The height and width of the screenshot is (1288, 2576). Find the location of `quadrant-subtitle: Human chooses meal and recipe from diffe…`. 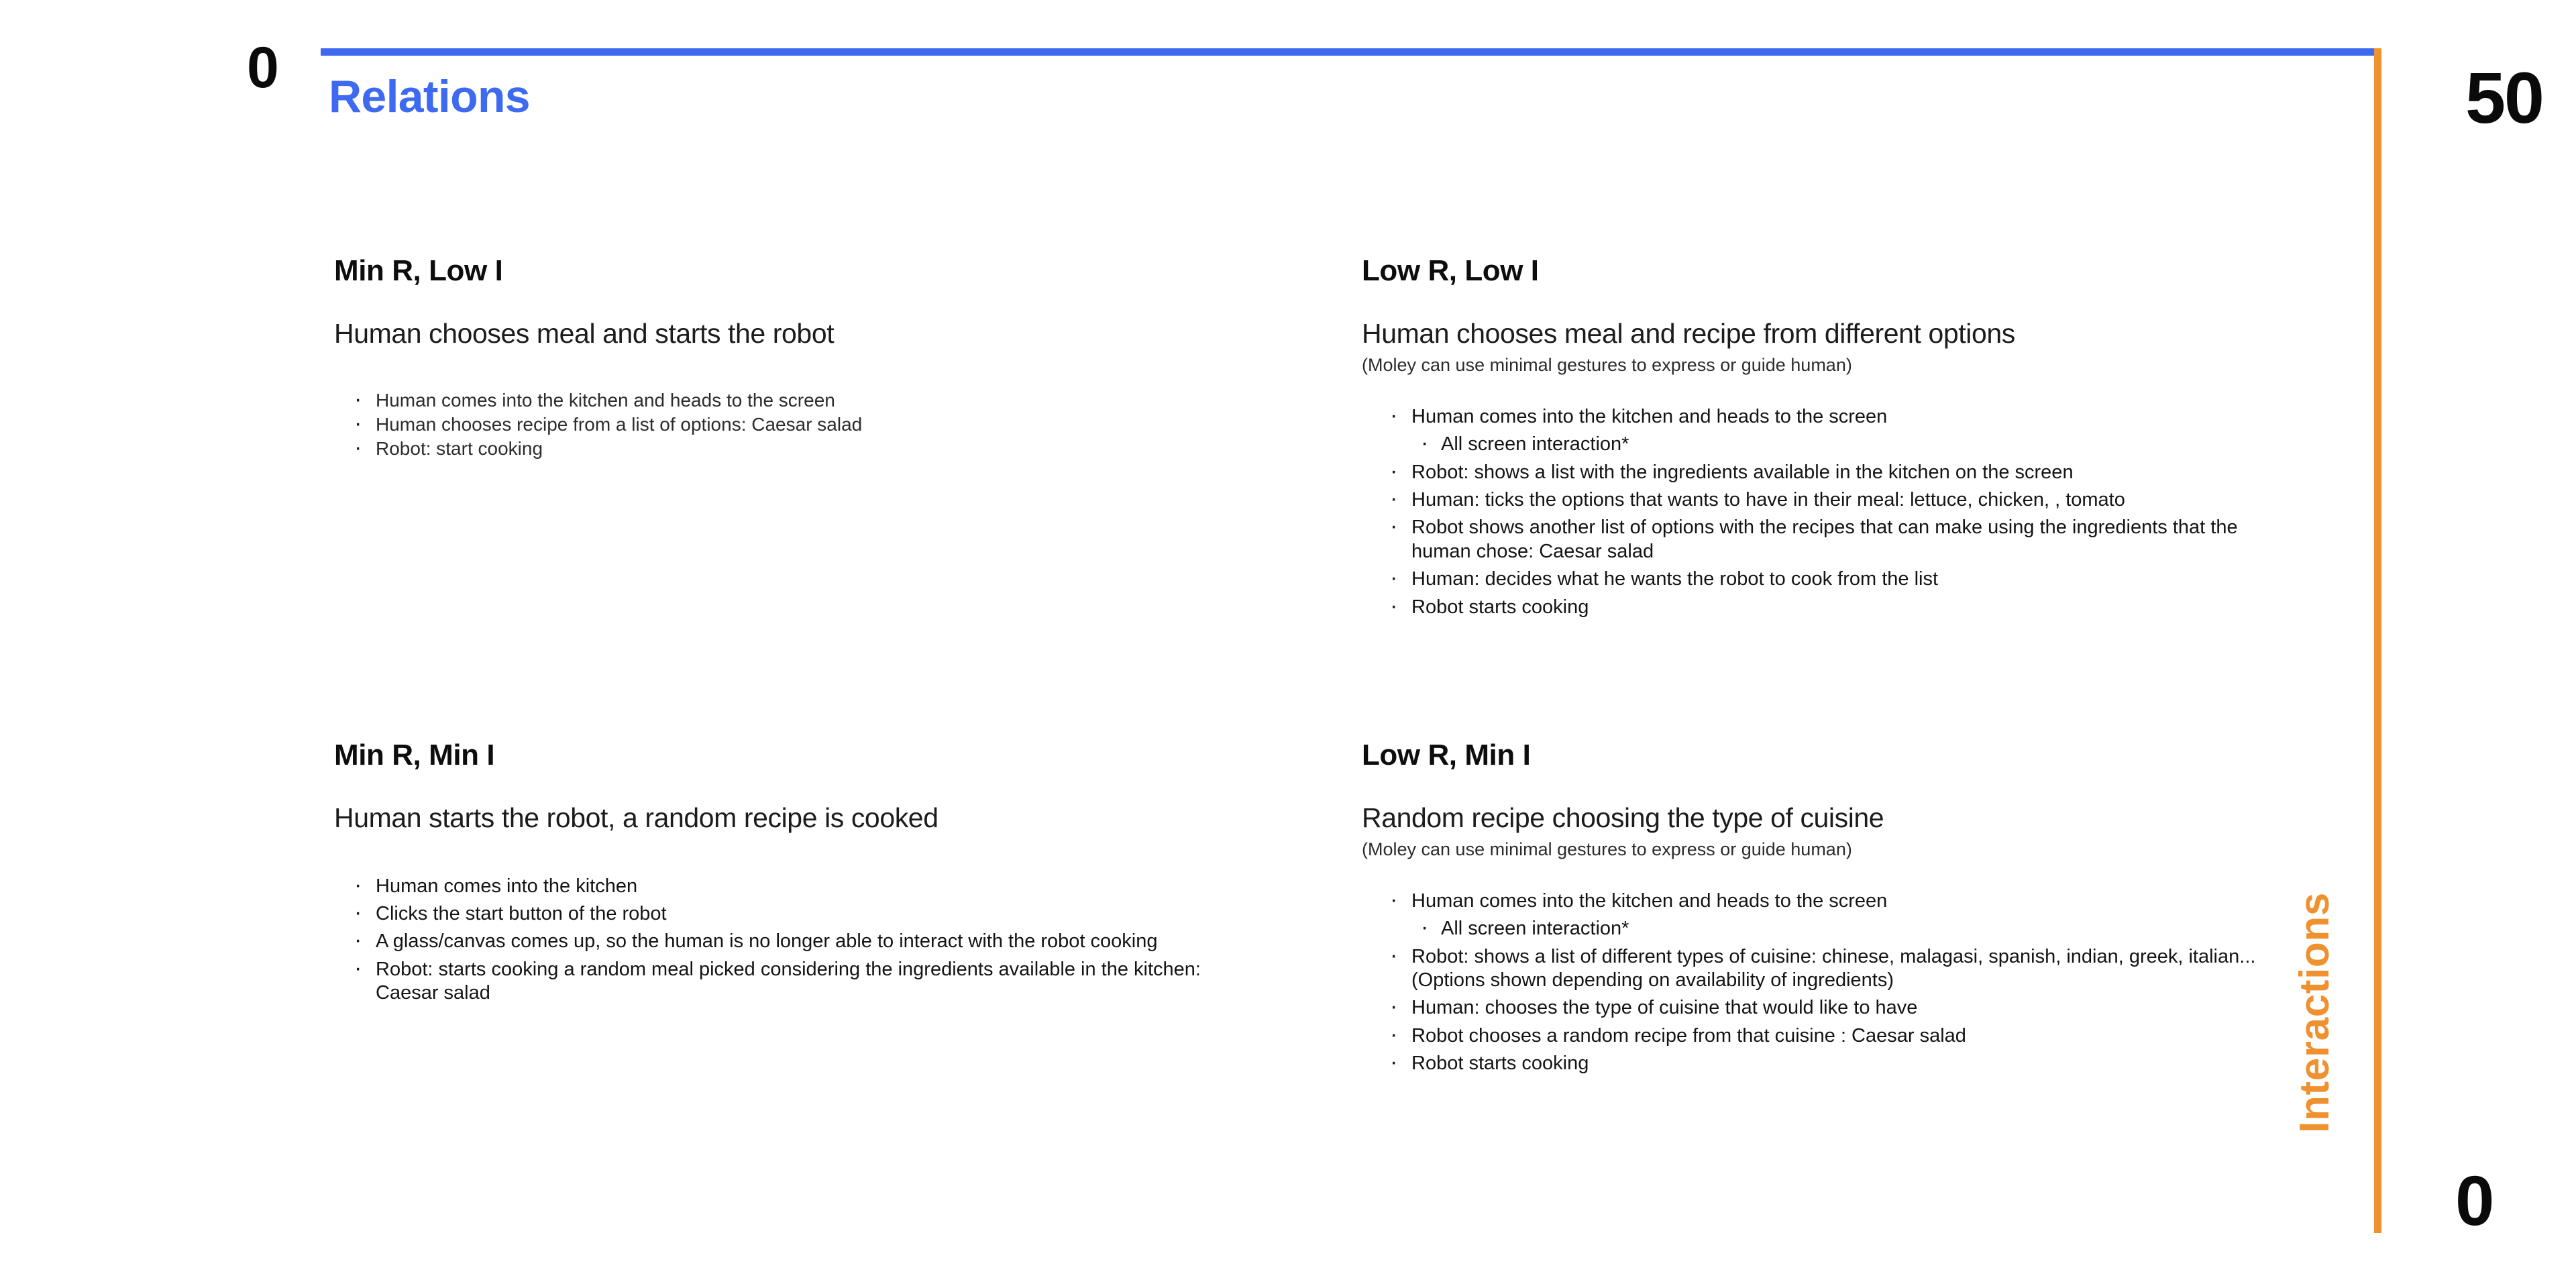

quadrant-subtitle: Human chooses meal and recipe from diffe… is located at coordinates (1688, 334).